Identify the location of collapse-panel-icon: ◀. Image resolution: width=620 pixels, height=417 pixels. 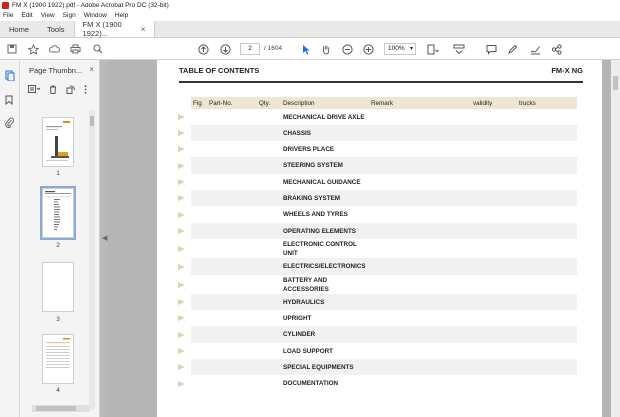
(104, 238).